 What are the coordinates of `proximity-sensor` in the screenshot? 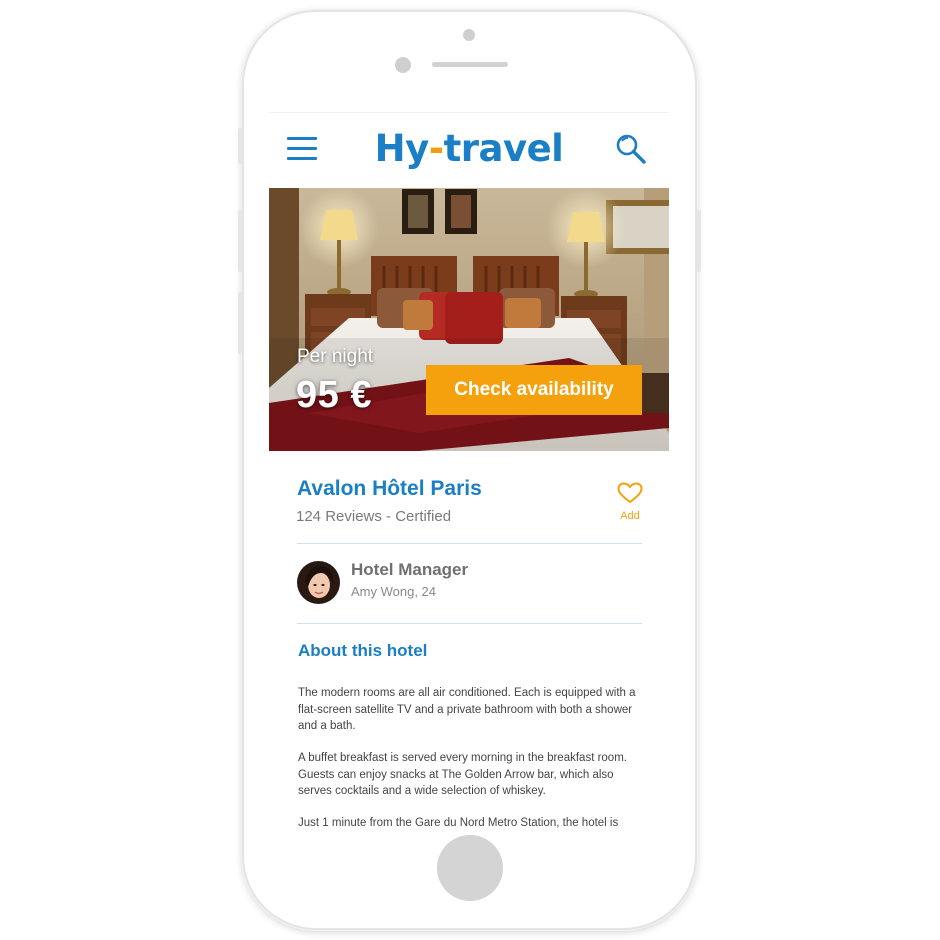 It's located at (403, 65).